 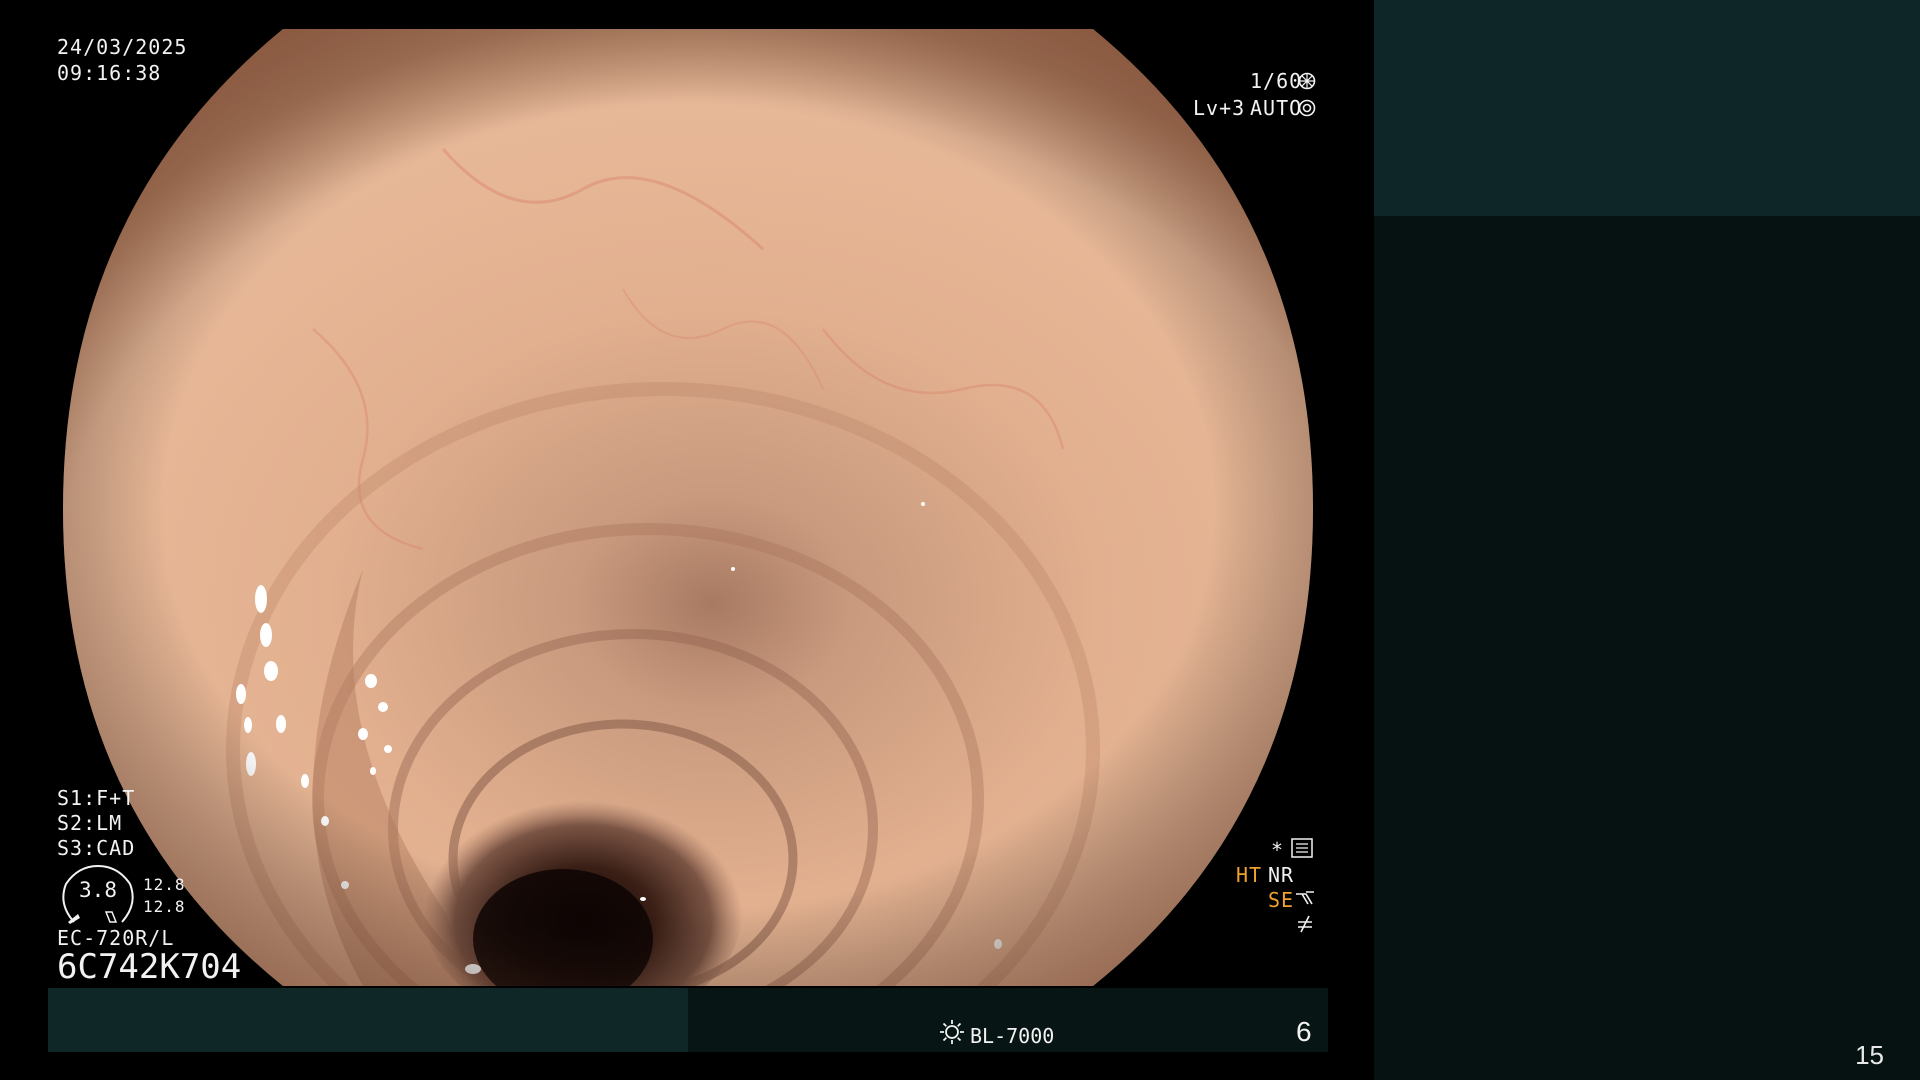 I want to click on page-number: 15, so click(x=1869, y=1055).